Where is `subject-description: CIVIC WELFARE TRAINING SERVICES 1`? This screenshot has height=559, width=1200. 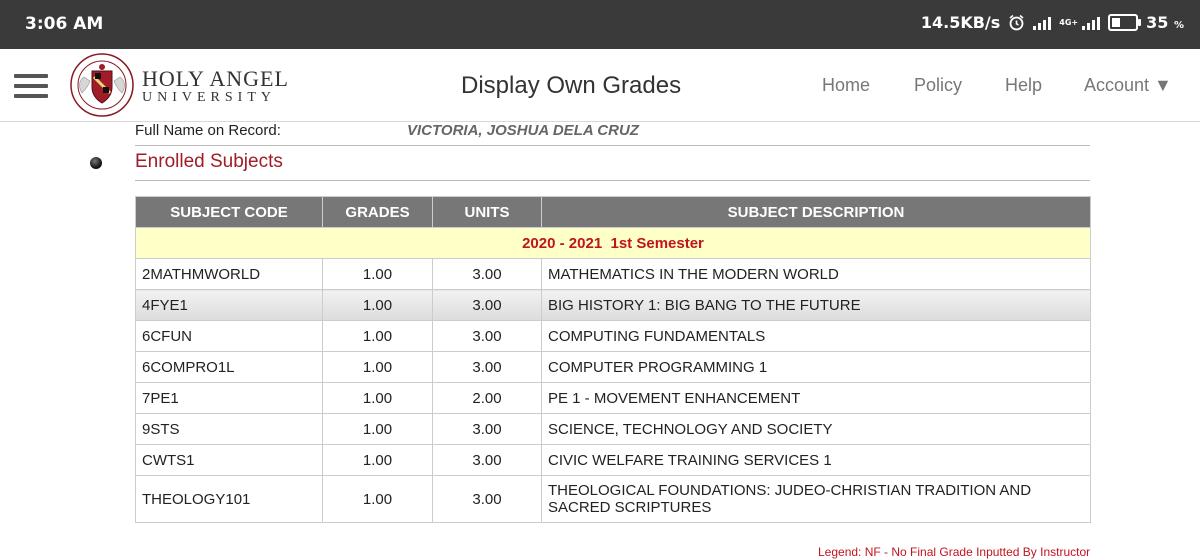 subject-description: CIVIC WELFARE TRAINING SERVICES 1 is located at coordinates (816, 460).